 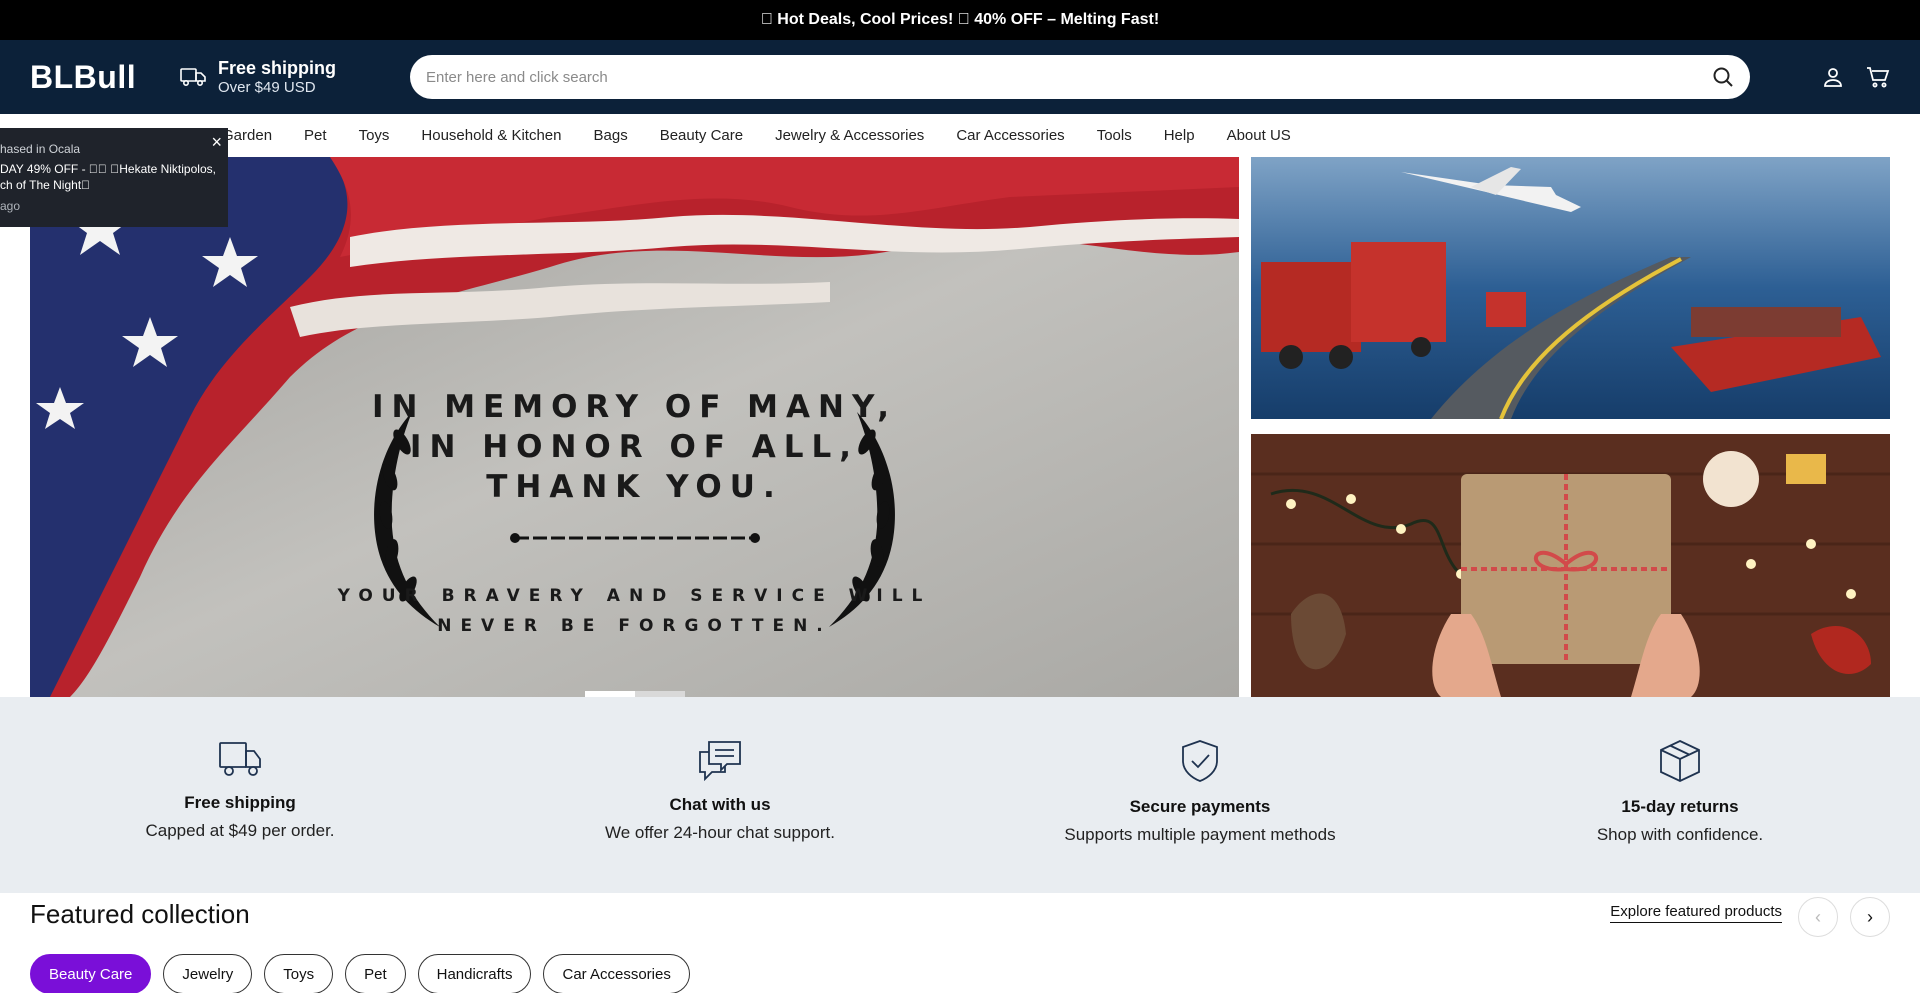 What do you see at coordinates (1200, 761) in the screenshot?
I see `shield-check-icon` at bounding box center [1200, 761].